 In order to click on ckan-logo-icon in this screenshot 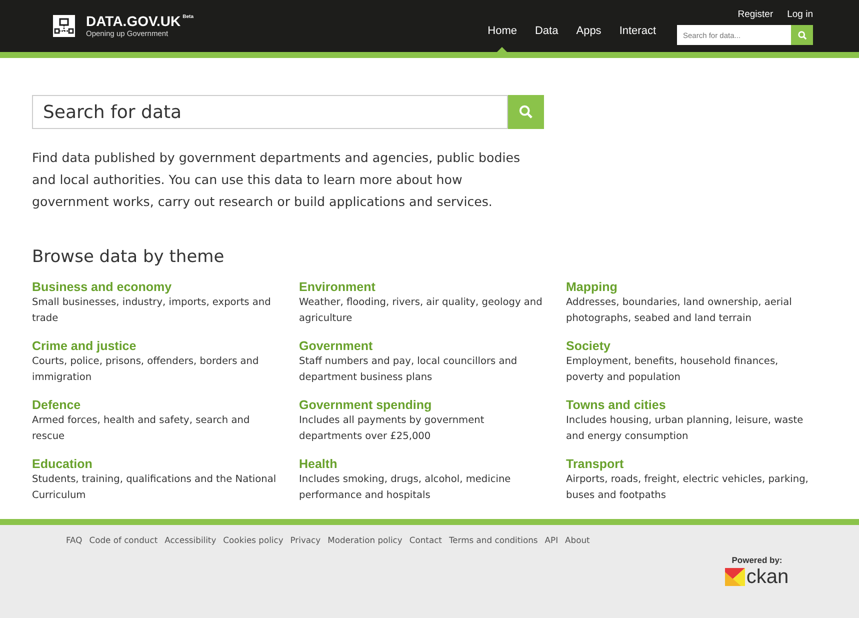, I will do `click(735, 577)`.